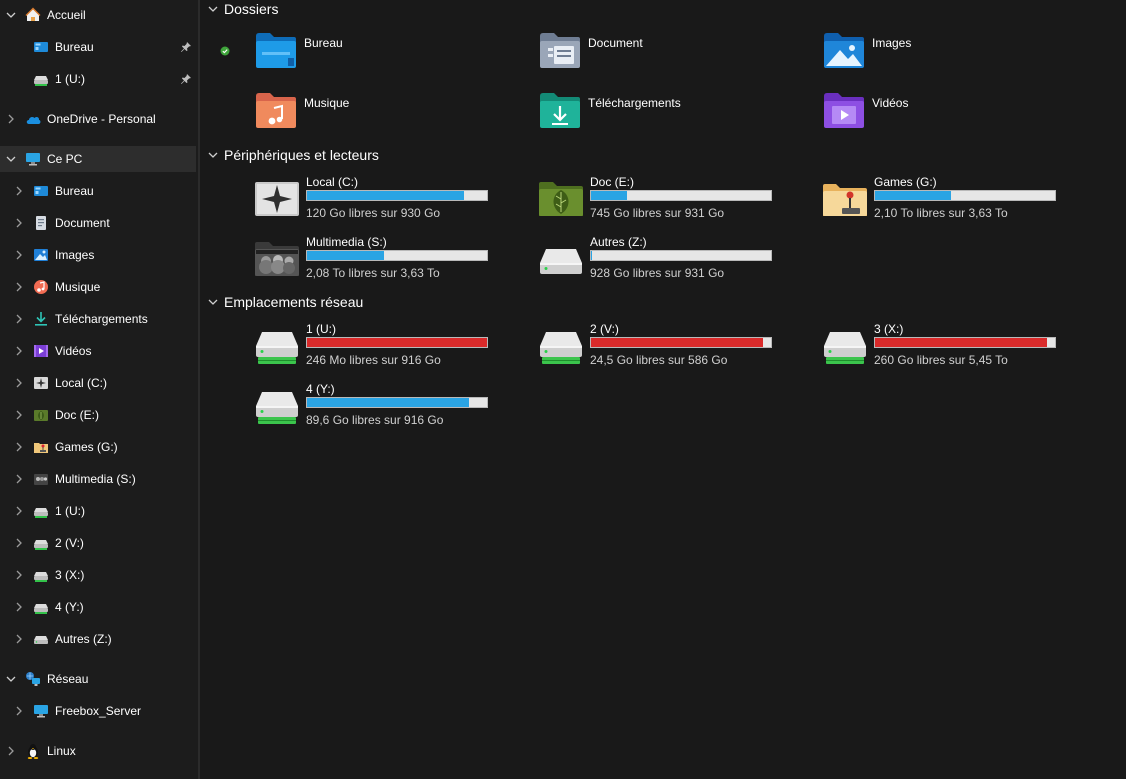 This screenshot has width=1126, height=779. Describe the element at coordinates (98, 543) in the screenshot. I see `nav-thispc-item: 2 (V:)` at that location.